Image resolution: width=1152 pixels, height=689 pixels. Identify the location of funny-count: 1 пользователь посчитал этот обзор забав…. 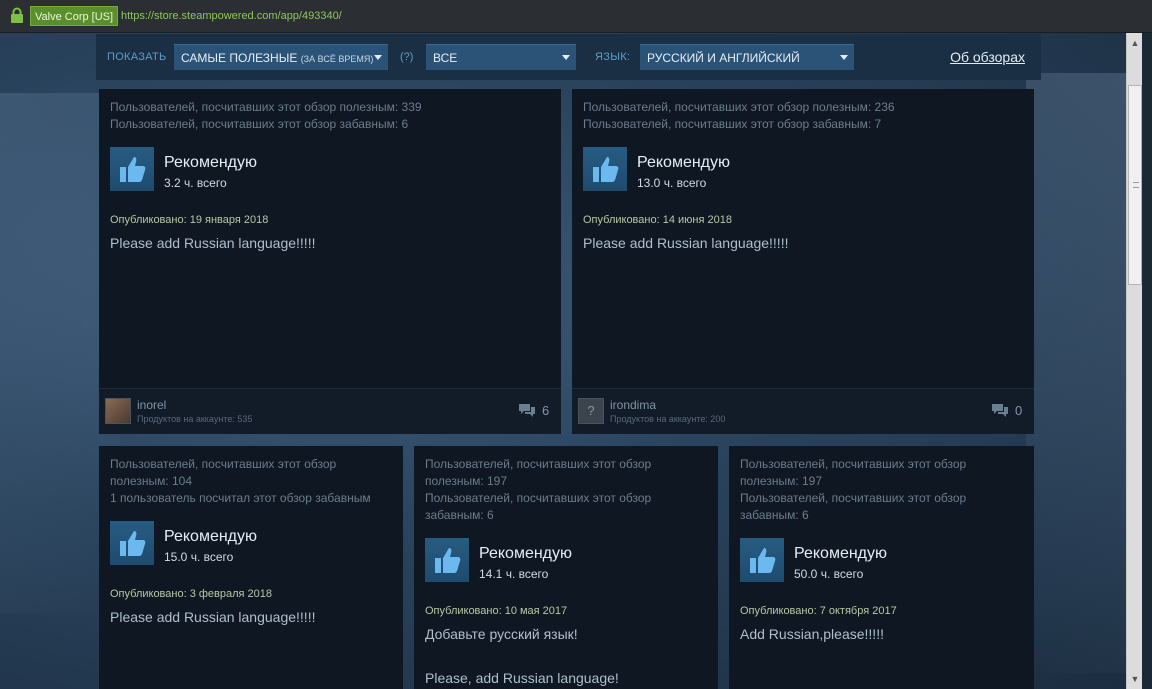
(240, 498).